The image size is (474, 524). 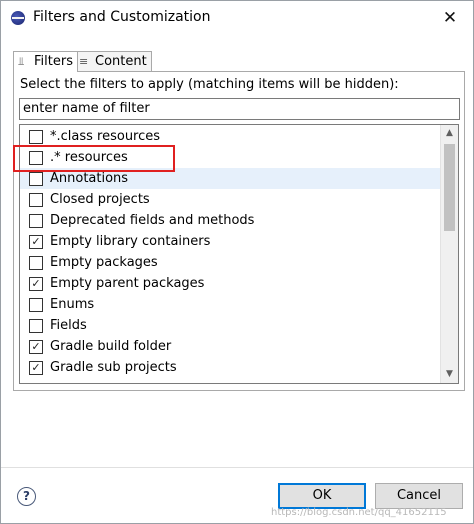 What do you see at coordinates (230, 178) in the screenshot?
I see `filter-item: Annotations` at bounding box center [230, 178].